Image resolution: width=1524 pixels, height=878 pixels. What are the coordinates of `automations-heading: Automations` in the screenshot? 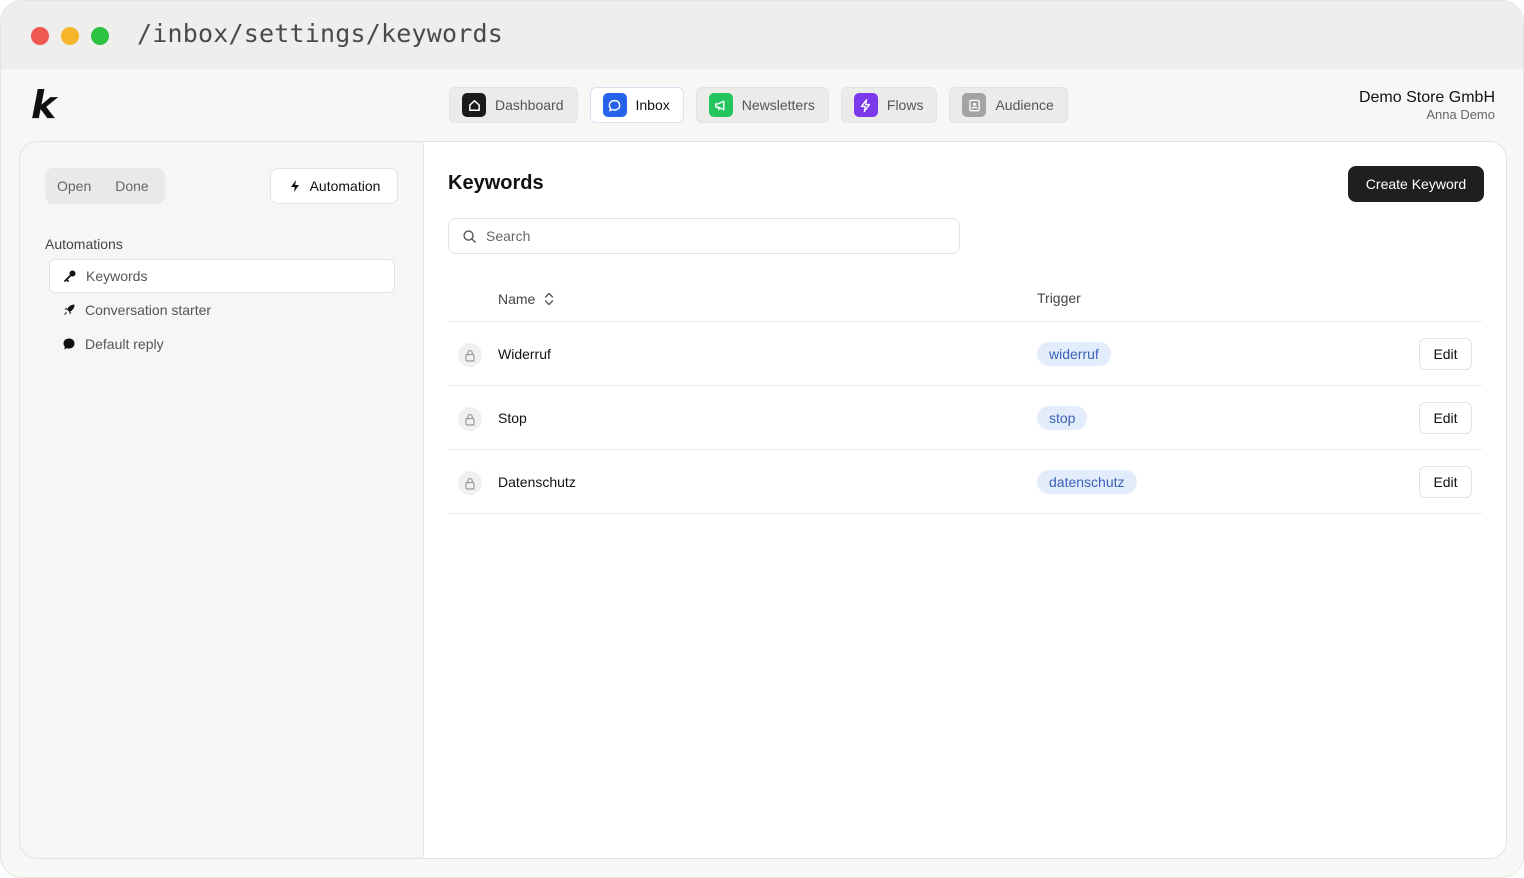 It's located at (84, 244).